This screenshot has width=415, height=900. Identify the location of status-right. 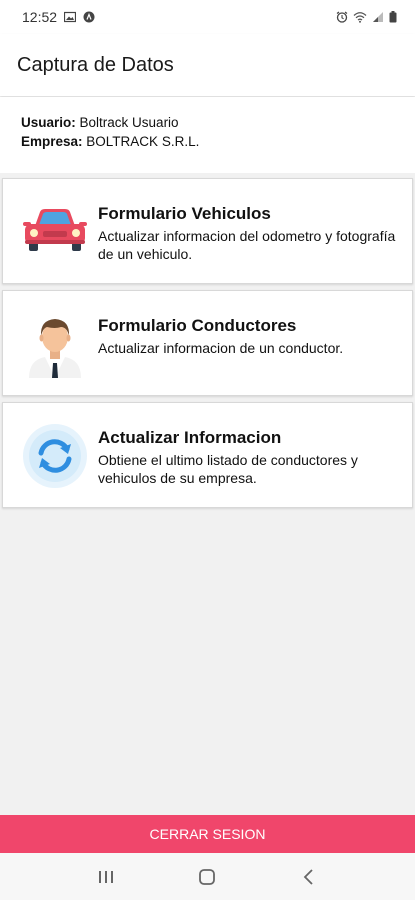
(366, 17).